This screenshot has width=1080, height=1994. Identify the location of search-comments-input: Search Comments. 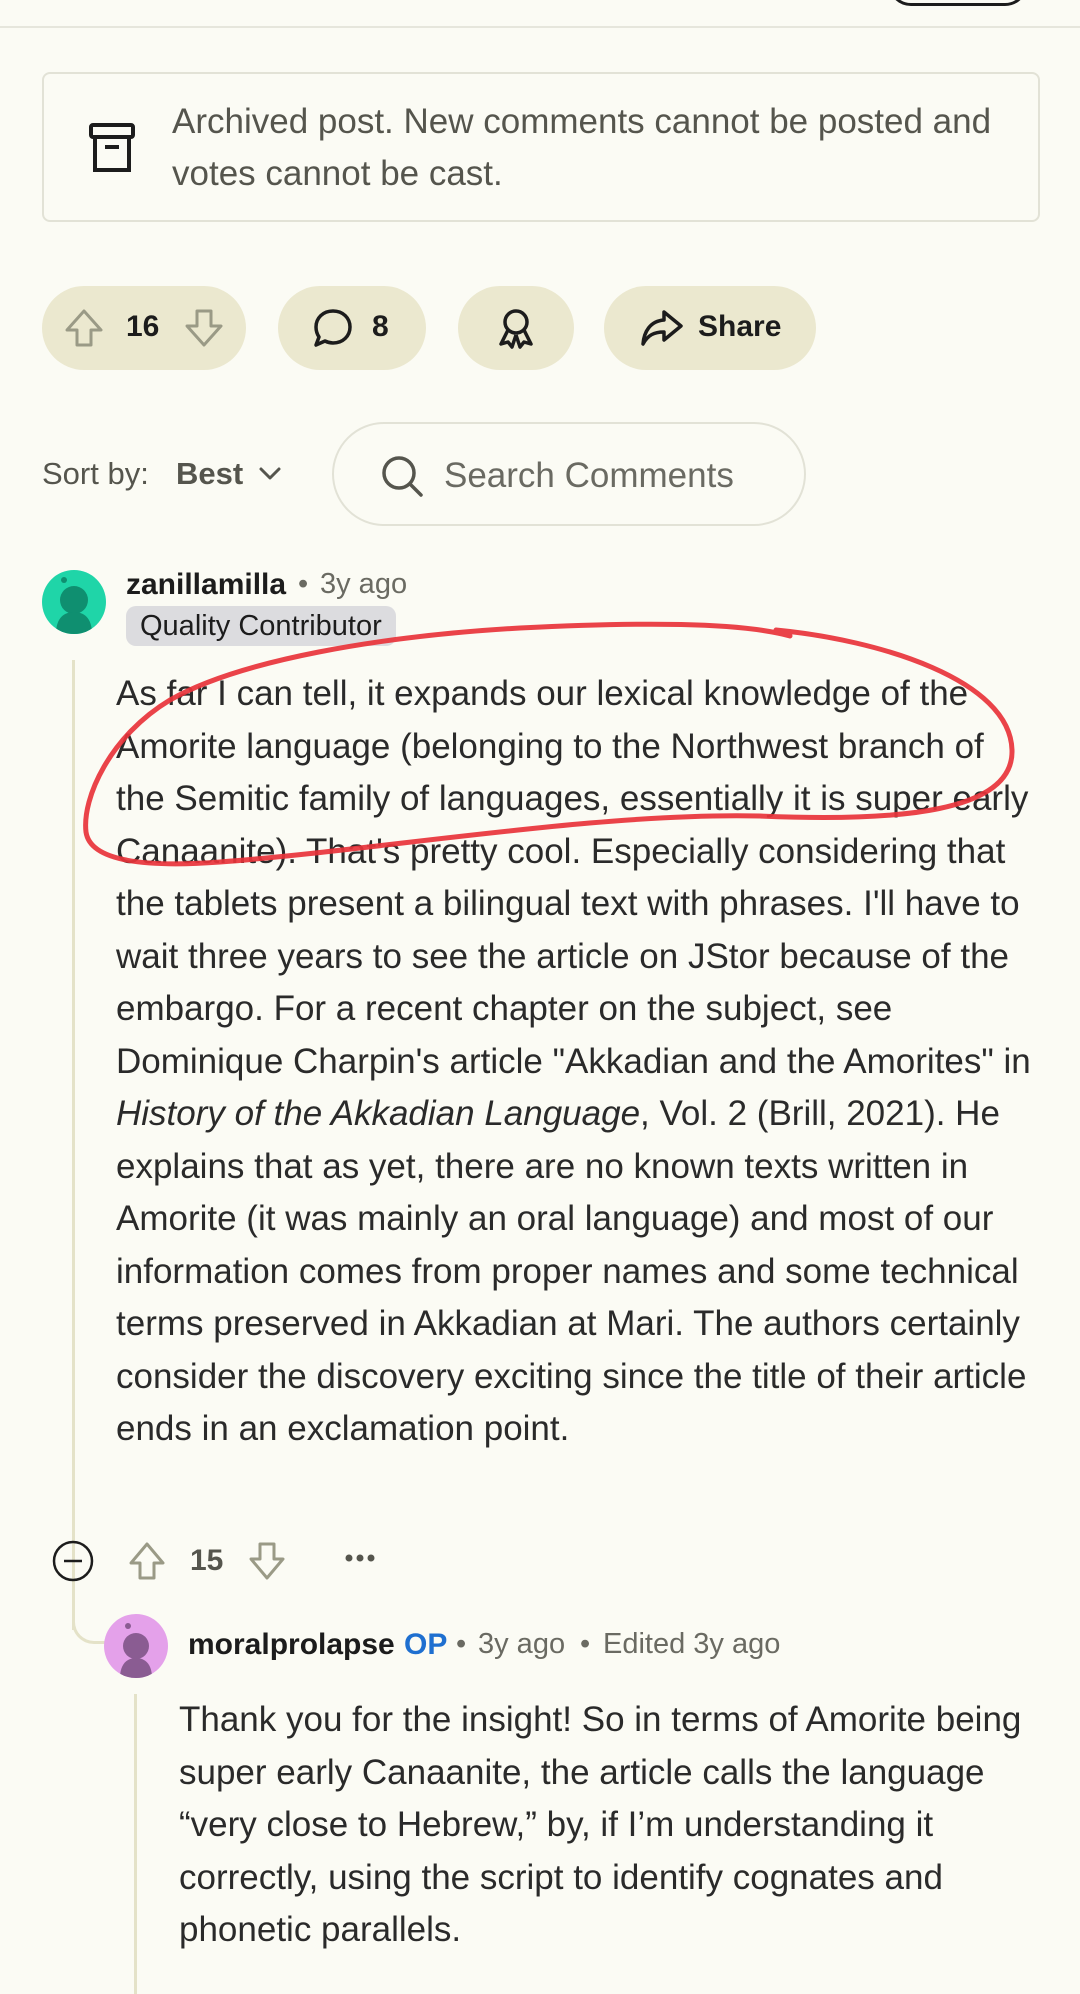
(569, 474).